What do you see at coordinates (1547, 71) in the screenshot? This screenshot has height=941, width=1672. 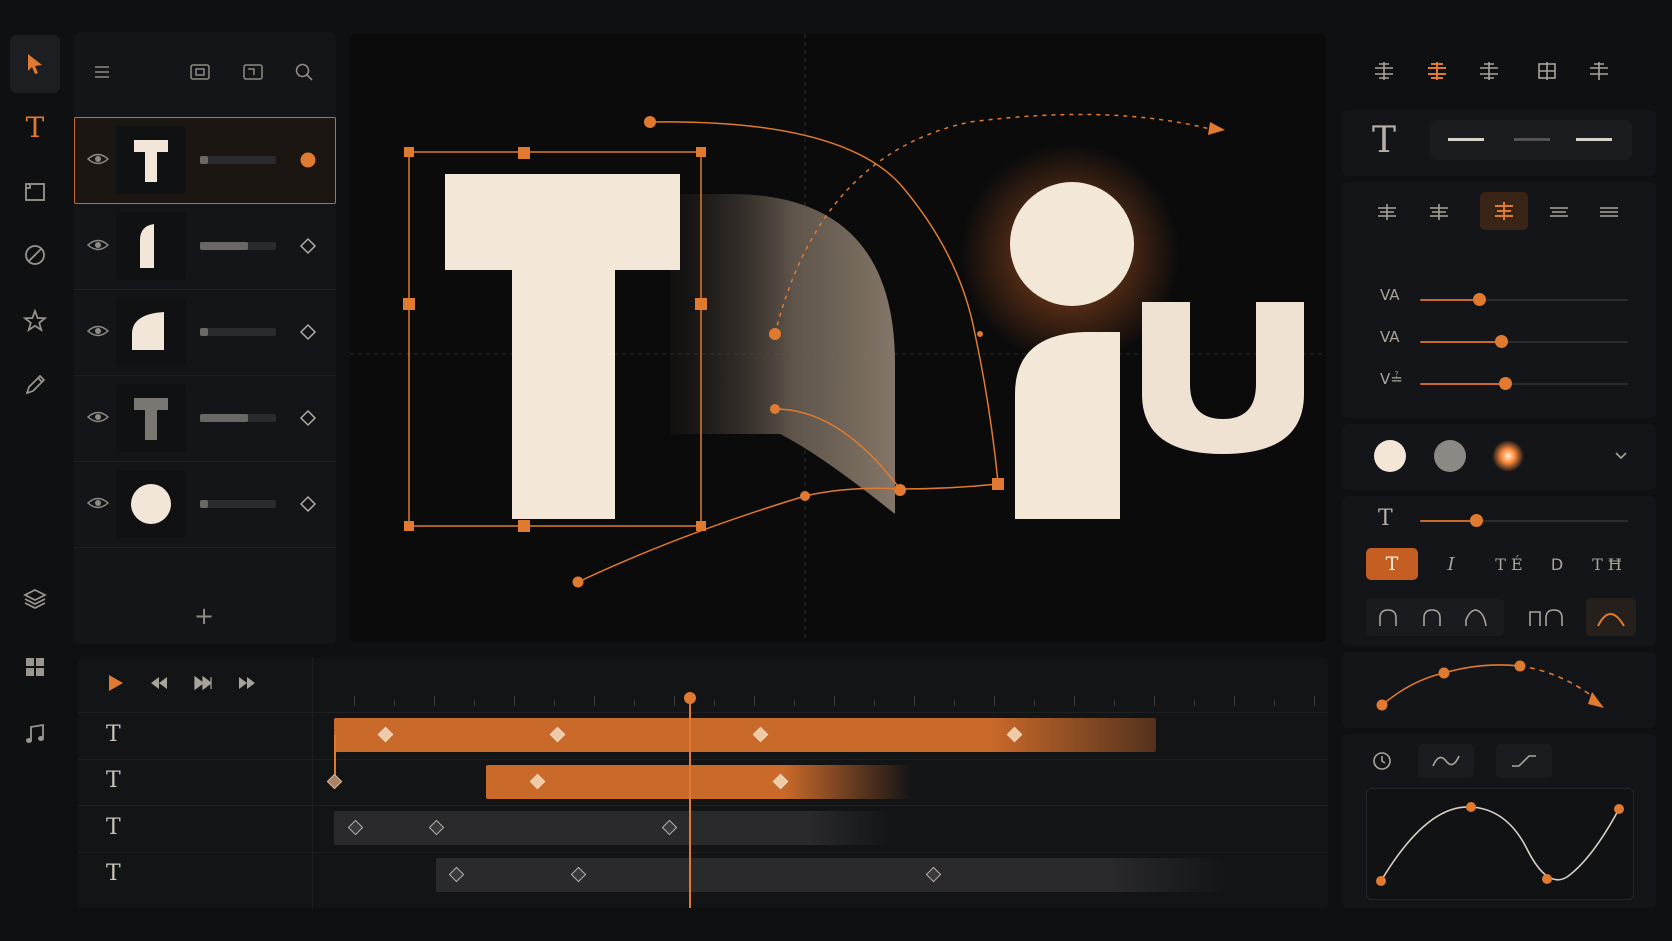 I see `distribute-icon` at bounding box center [1547, 71].